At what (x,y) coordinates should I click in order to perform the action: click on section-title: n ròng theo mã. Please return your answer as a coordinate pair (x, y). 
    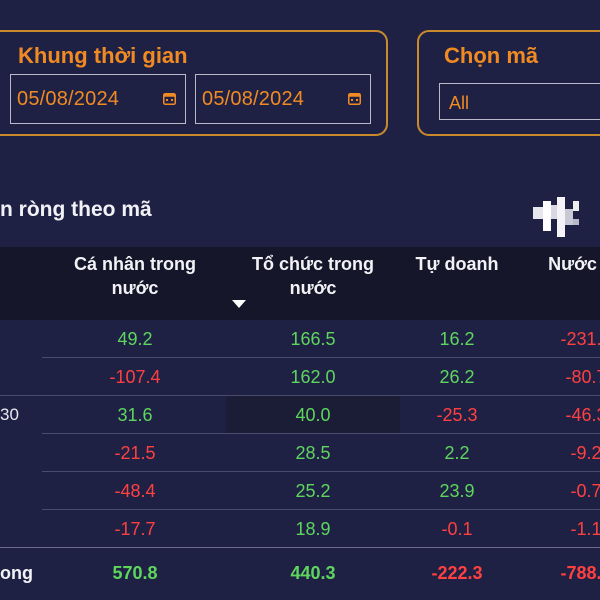
    Looking at the image, I should click on (76, 209).